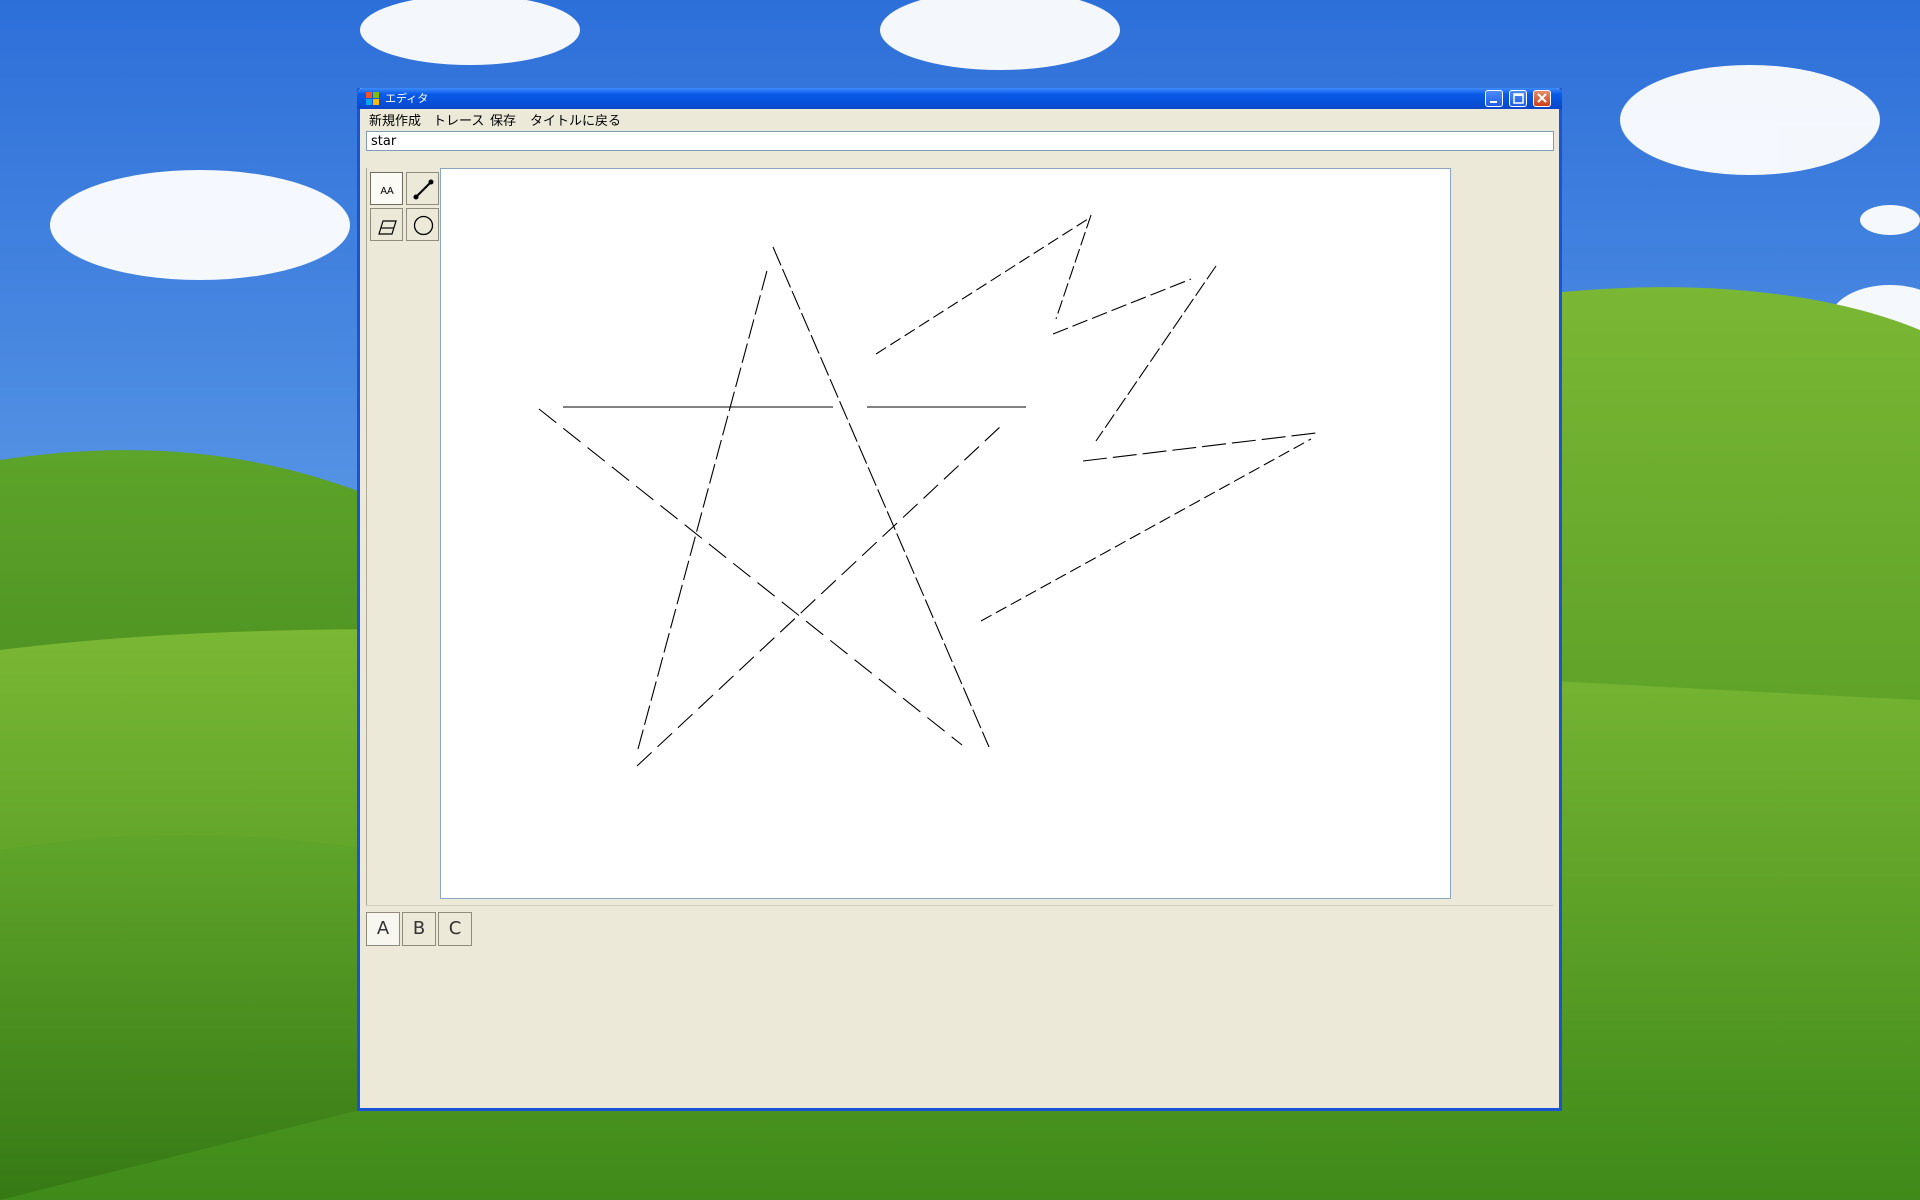 The height and width of the screenshot is (1200, 1920). I want to click on text-tool-icon: AA, so click(387, 191).